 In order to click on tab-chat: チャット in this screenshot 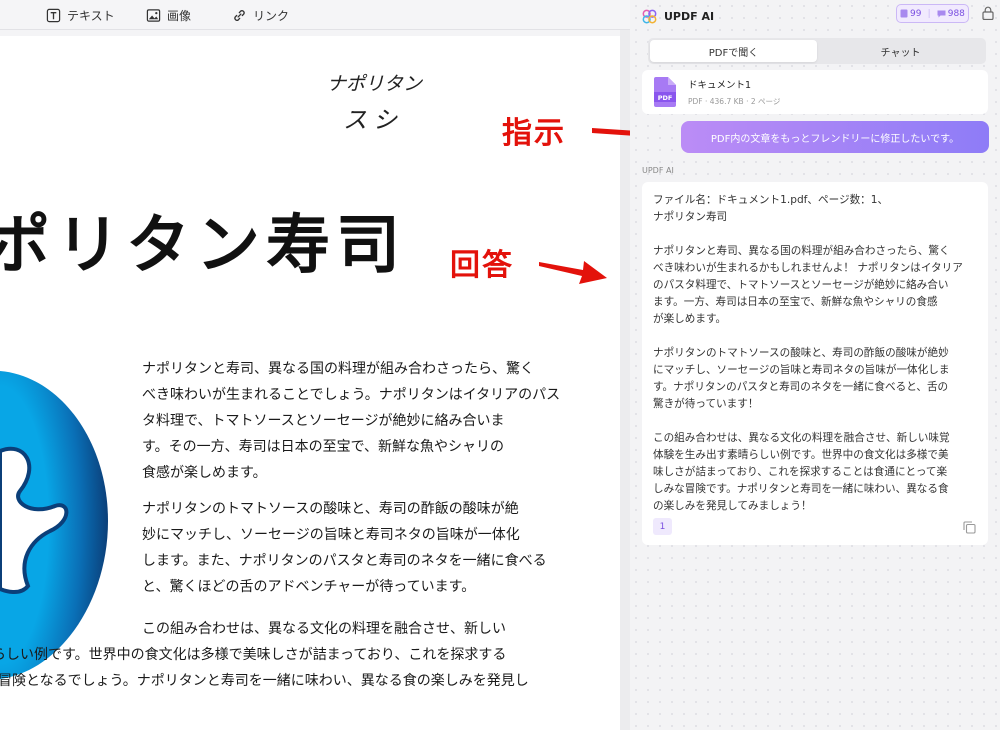, I will do `click(900, 51)`.